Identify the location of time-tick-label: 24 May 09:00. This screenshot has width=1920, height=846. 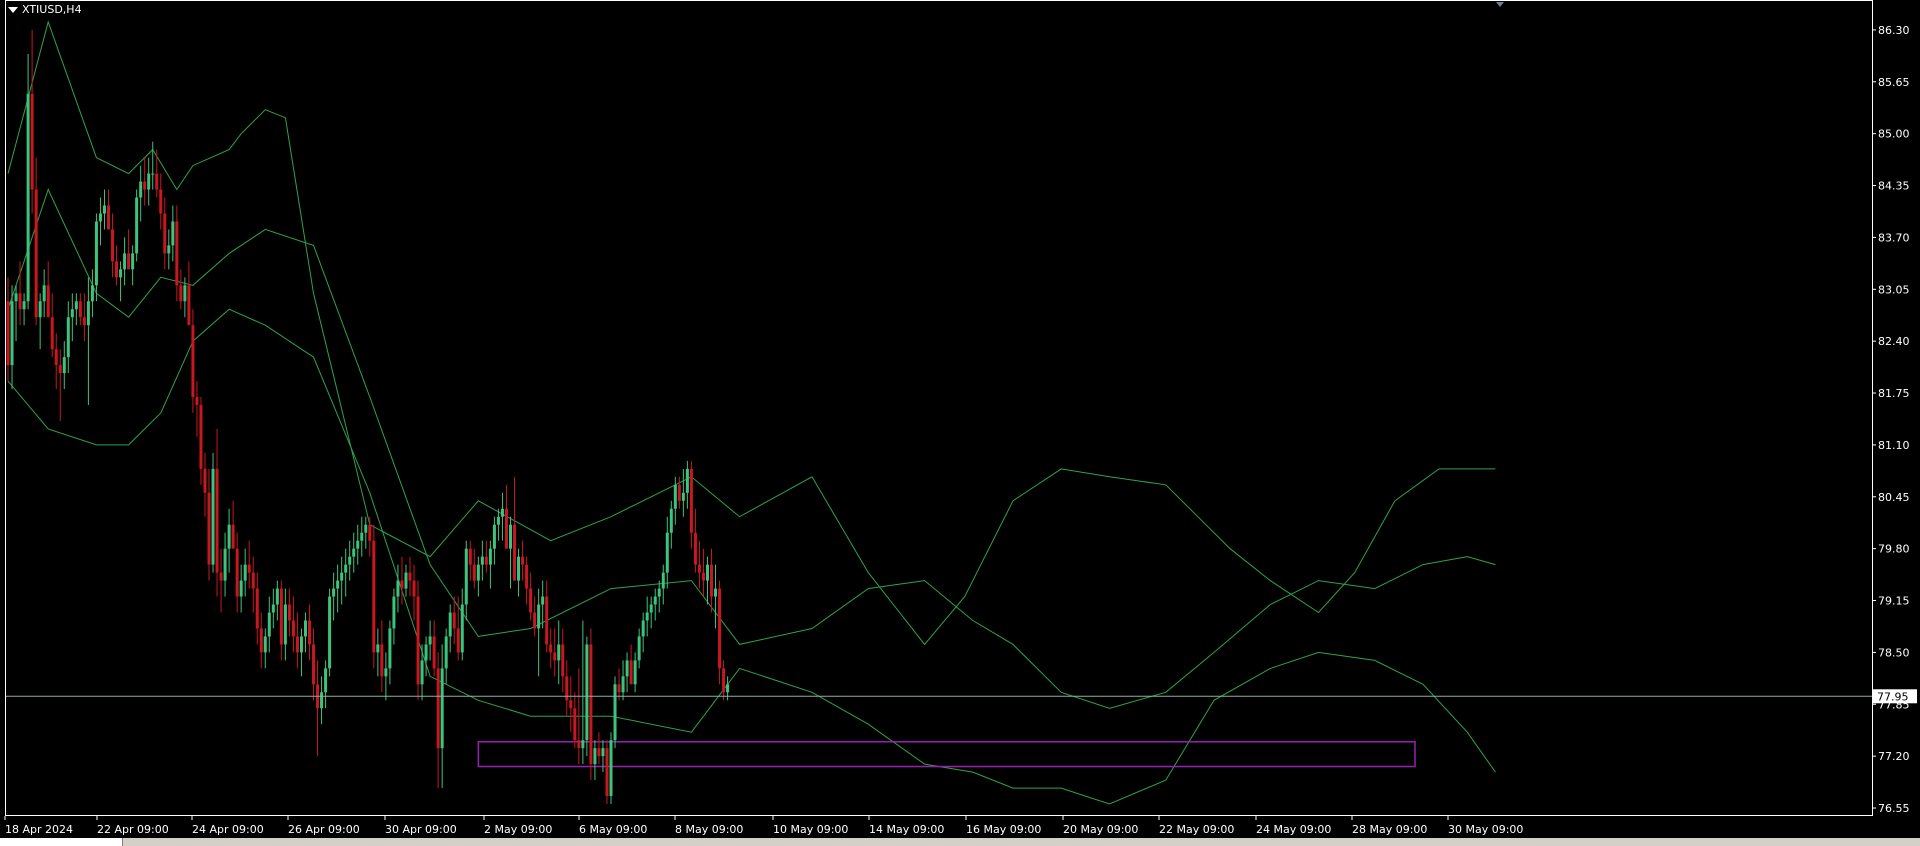
(1293, 829).